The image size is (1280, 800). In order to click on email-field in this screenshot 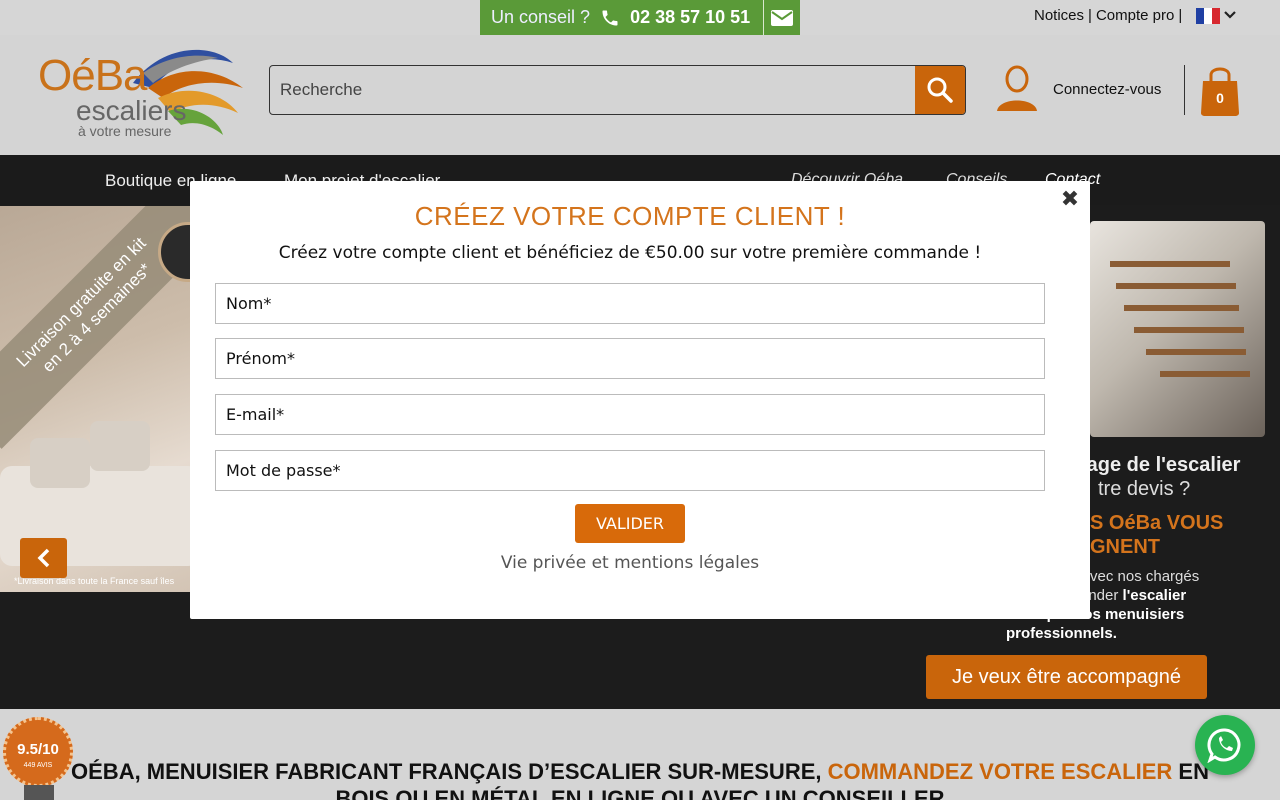, I will do `click(630, 414)`.